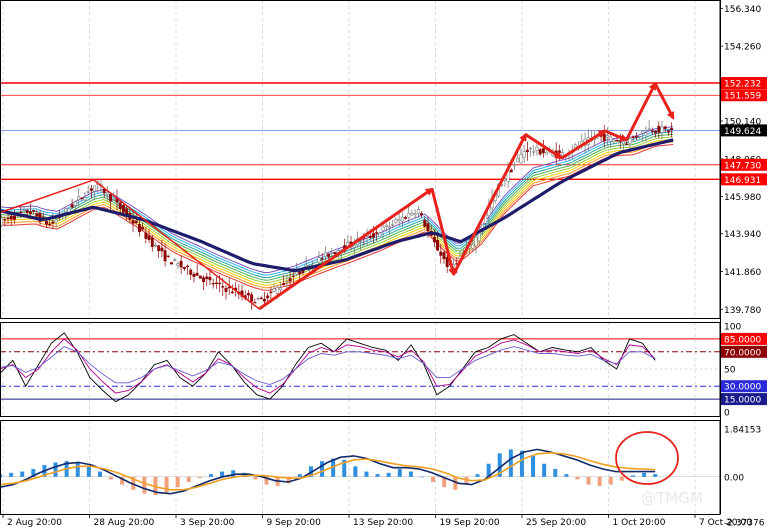 This screenshot has width=770, height=530. I want to click on osc-level-tag-label: 15.0000, so click(742, 401).